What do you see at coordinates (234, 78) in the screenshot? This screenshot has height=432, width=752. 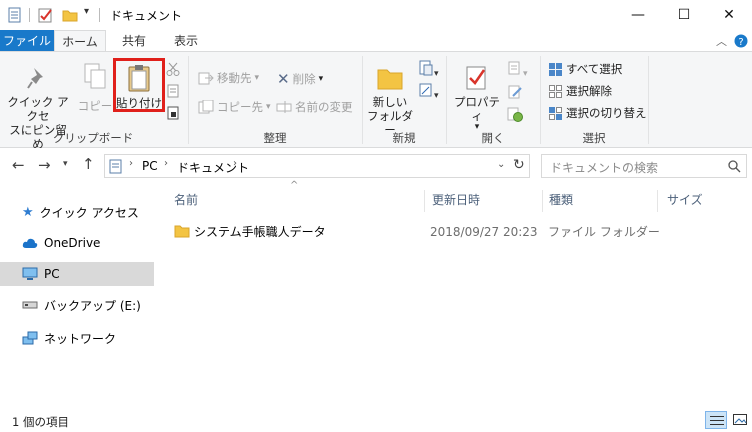 I see `move-to-label: 移動先` at bounding box center [234, 78].